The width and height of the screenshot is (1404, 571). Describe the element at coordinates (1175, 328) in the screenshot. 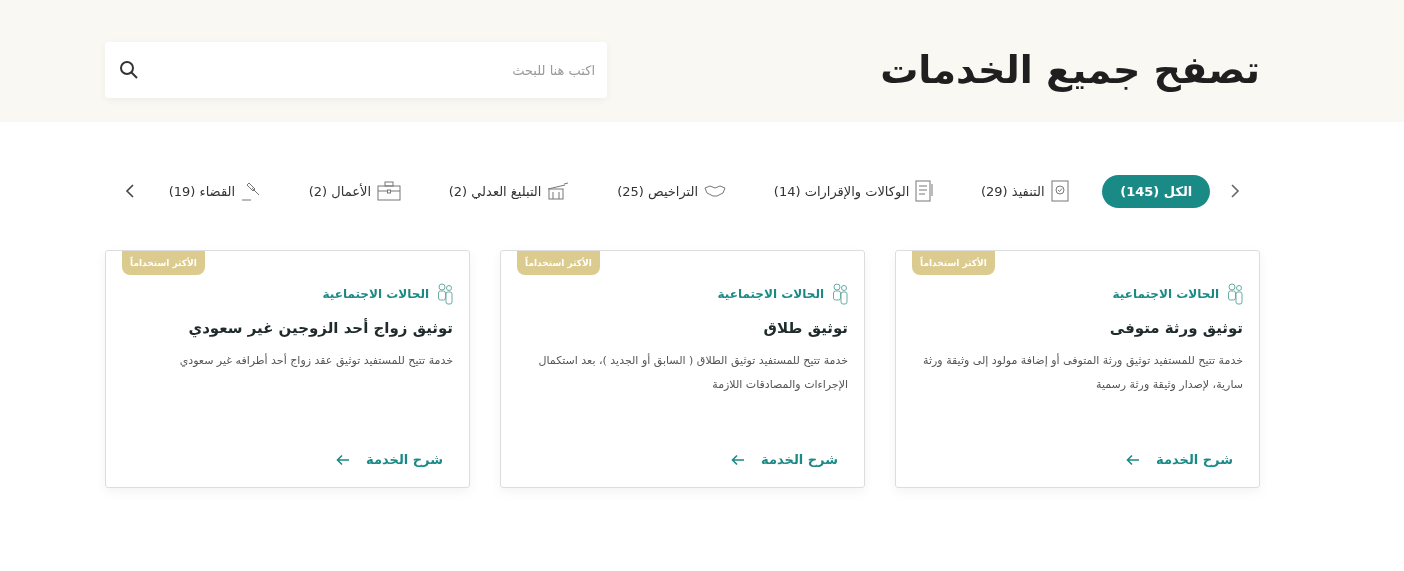

I see `service-title: توثيق ورثة متوفى` at that location.